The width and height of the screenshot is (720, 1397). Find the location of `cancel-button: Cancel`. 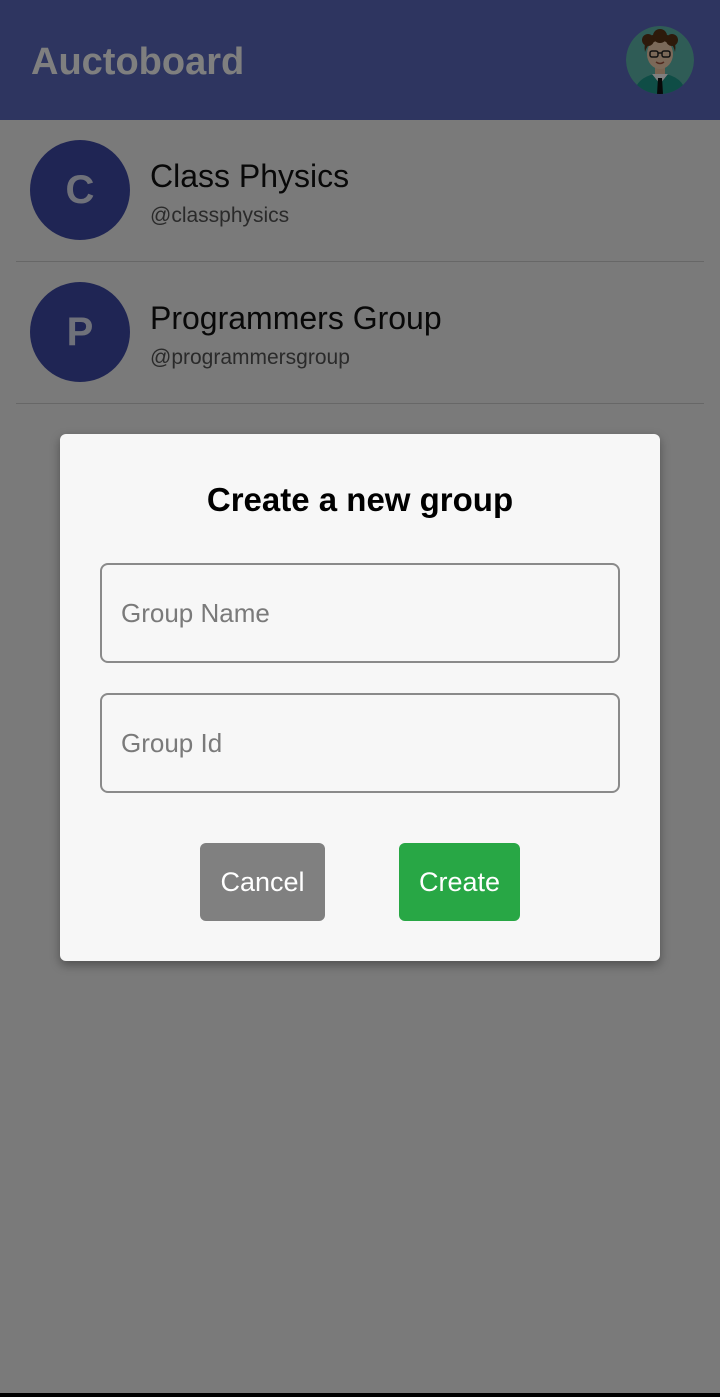

cancel-button: Cancel is located at coordinates (262, 882).